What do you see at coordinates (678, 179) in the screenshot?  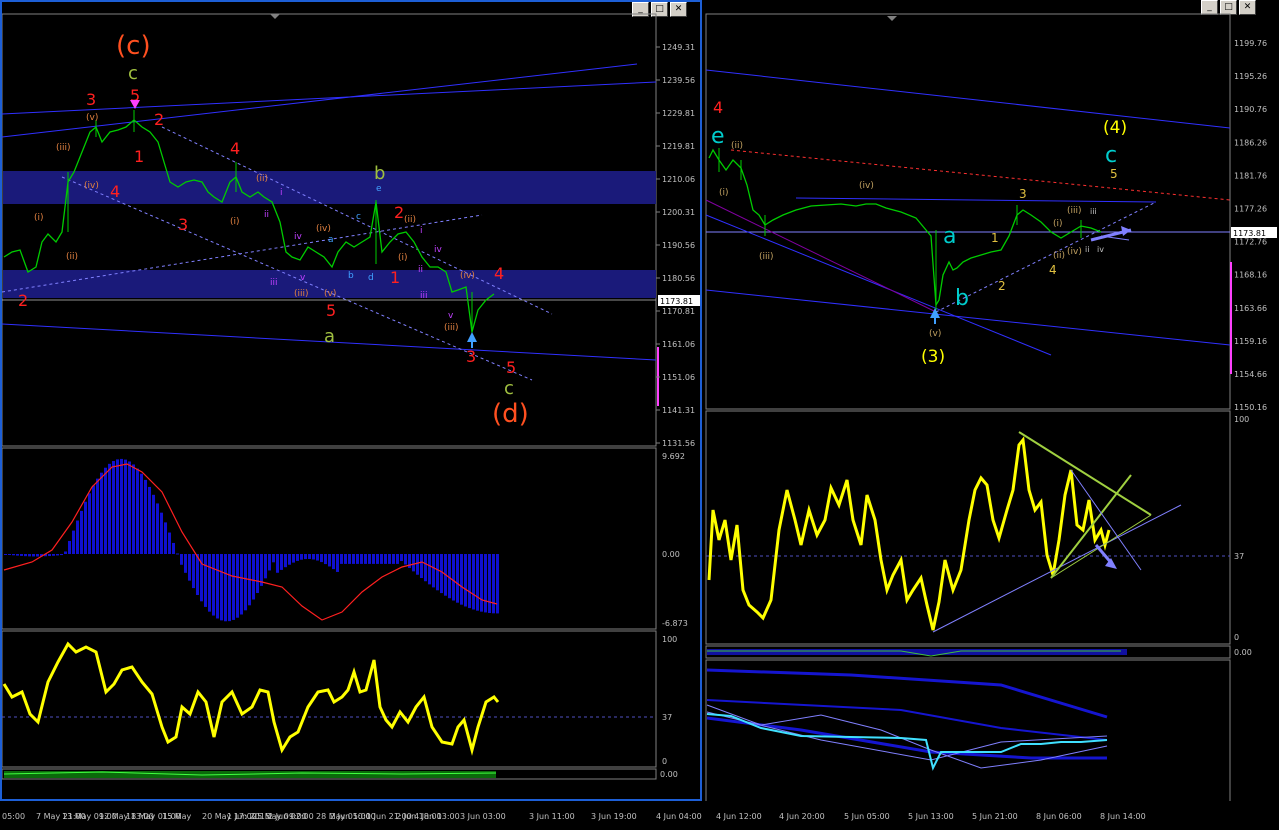 I see `price-tick: 1210.06` at bounding box center [678, 179].